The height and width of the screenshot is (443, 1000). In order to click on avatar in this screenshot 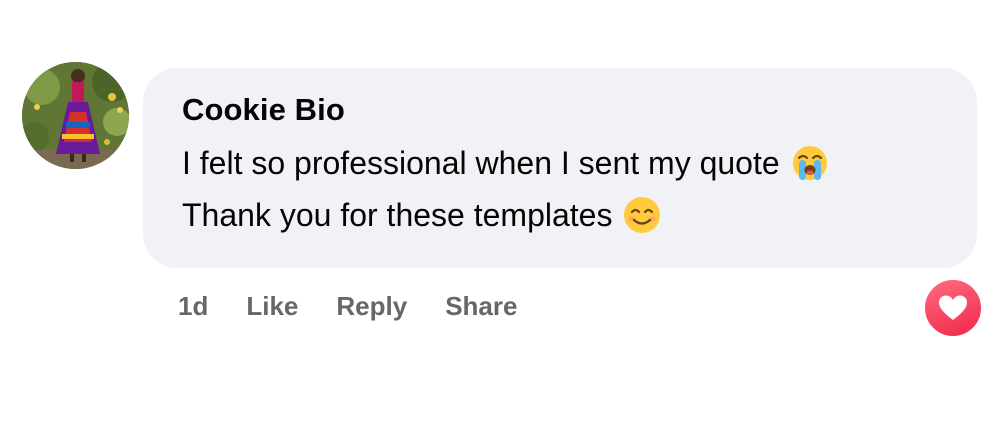, I will do `click(75, 115)`.